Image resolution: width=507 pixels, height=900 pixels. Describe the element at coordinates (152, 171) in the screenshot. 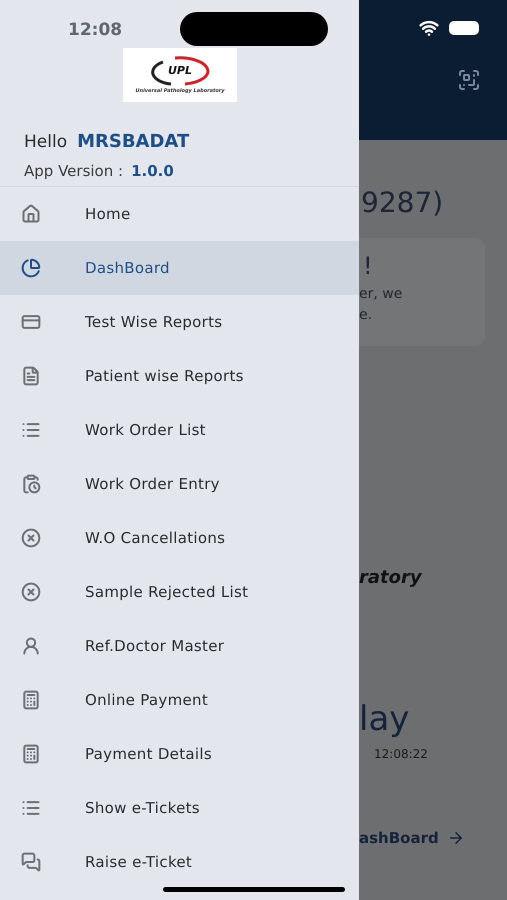

I see `version-value: 1.0.0` at that location.